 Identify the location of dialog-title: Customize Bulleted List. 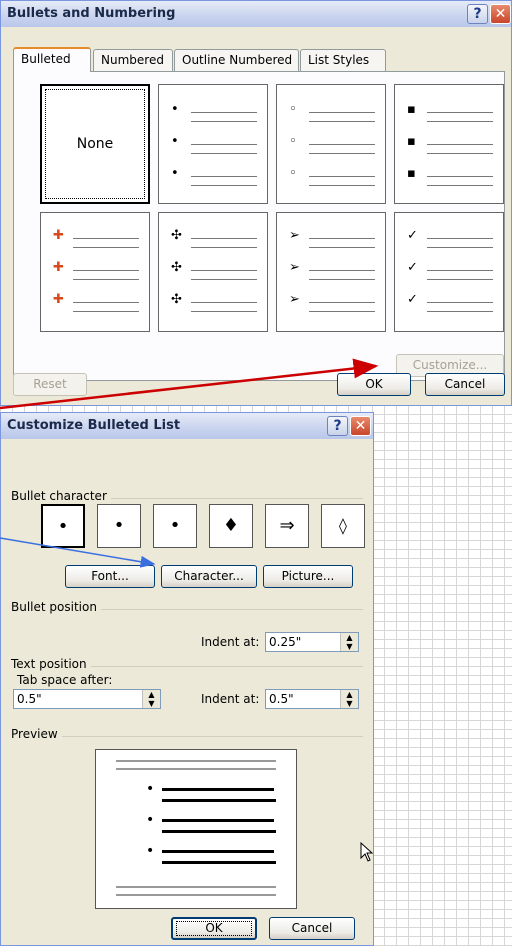
(94, 425).